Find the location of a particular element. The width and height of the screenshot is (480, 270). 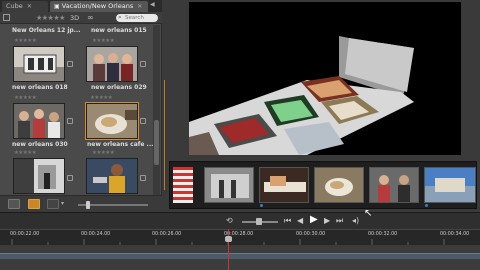

tab-vacation-new-orleans: ▣ Vacation/New Orleans ✕ is located at coordinates (99, 6).